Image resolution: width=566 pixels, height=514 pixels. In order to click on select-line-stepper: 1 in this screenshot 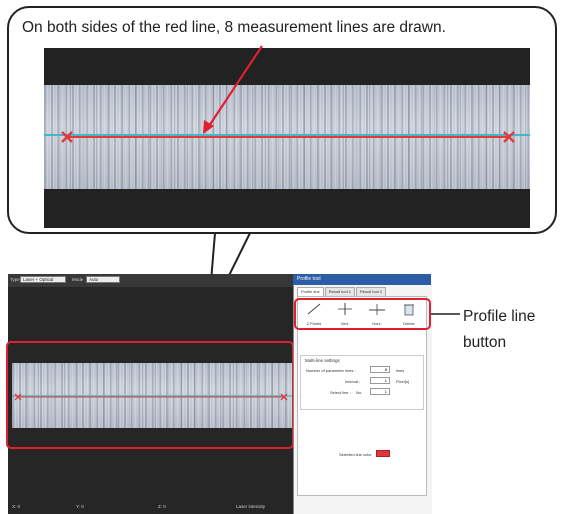, I will do `click(380, 391)`.